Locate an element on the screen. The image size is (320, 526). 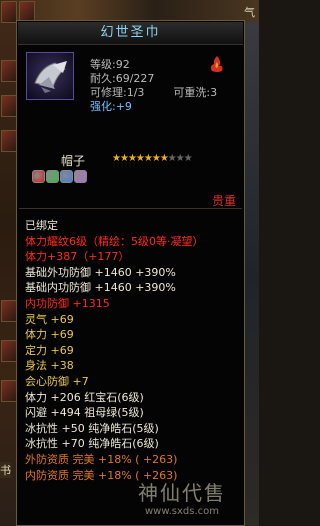
property-line: 已绑定 is located at coordinates (41, 225).